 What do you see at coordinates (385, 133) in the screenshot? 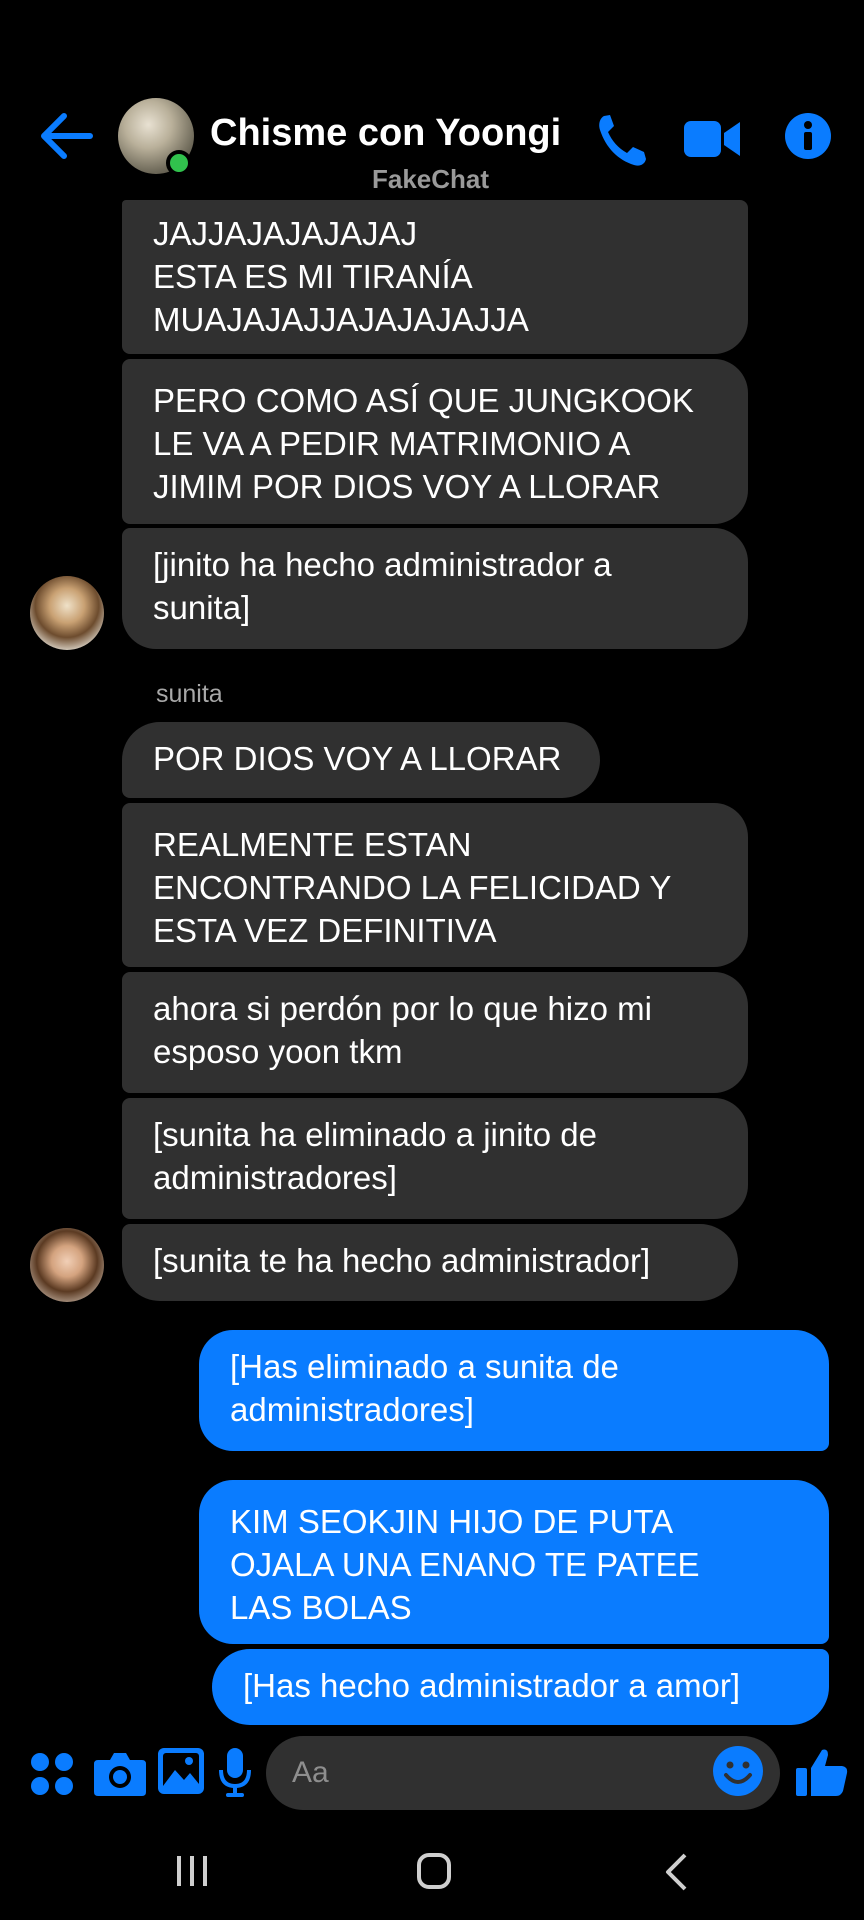
I see `chat-title: Chisme con Yoongi` at bounding box center [385, 133].